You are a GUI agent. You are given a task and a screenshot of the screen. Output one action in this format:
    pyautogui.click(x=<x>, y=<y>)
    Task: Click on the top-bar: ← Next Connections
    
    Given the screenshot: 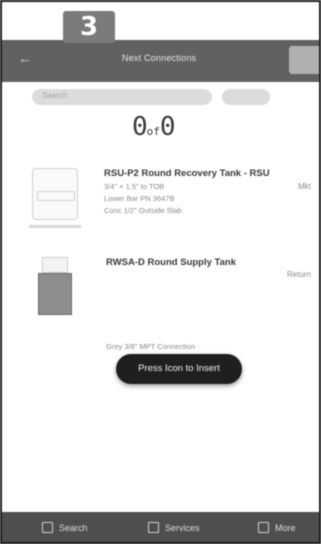 What is the action you would take?
    pyautogui.click(x=160, y=61)
    